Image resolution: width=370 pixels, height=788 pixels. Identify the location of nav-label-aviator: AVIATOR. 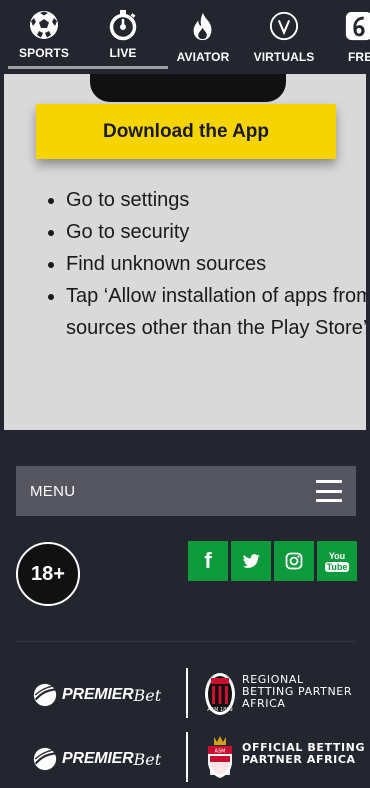
(203, 57).